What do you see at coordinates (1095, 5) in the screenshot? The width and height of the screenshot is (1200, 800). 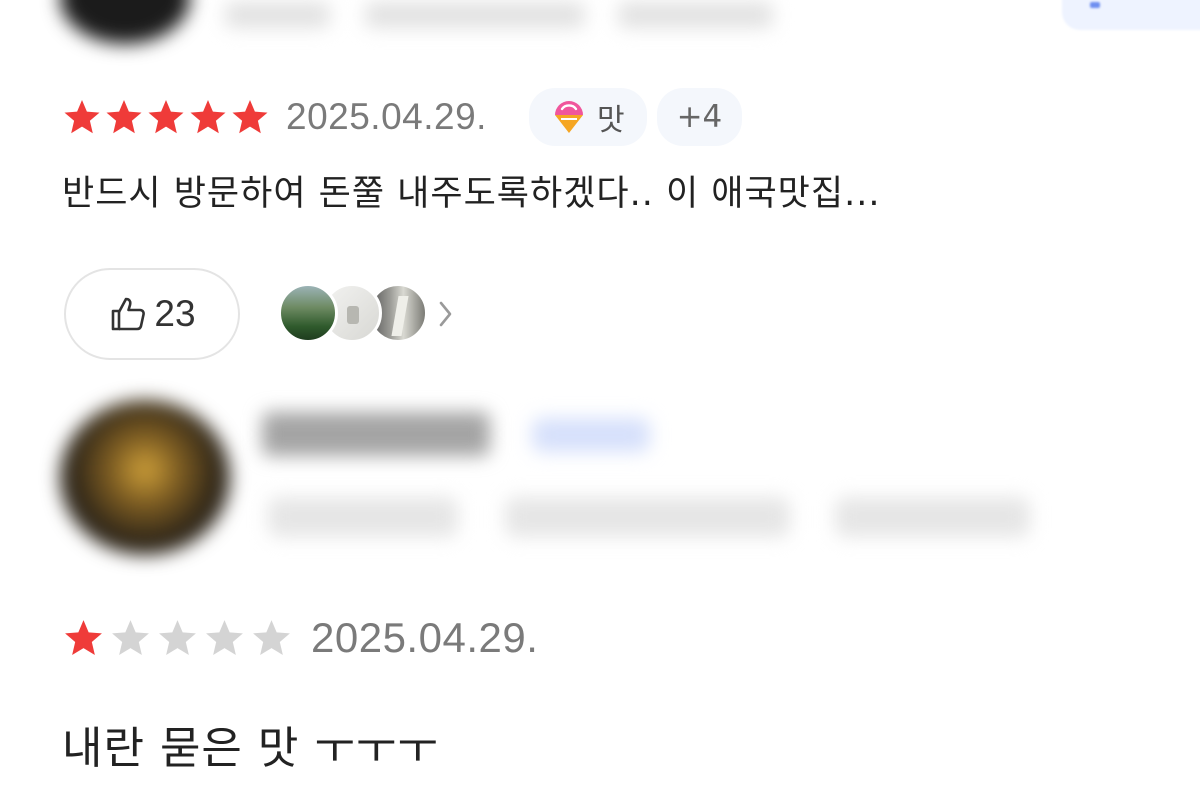 I see `follow-glyph` at bounding box center [1095, 5].